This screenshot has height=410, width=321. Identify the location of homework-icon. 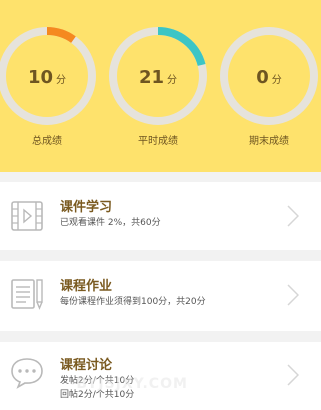
(27, 294).